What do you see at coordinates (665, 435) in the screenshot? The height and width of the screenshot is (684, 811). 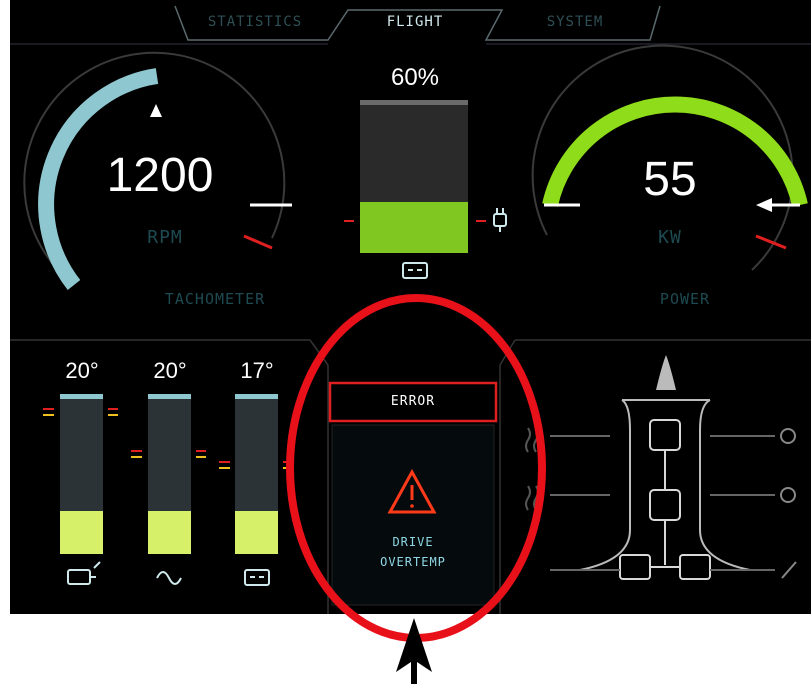 I see `motor-node-icon` at bounding box center [665, 435].